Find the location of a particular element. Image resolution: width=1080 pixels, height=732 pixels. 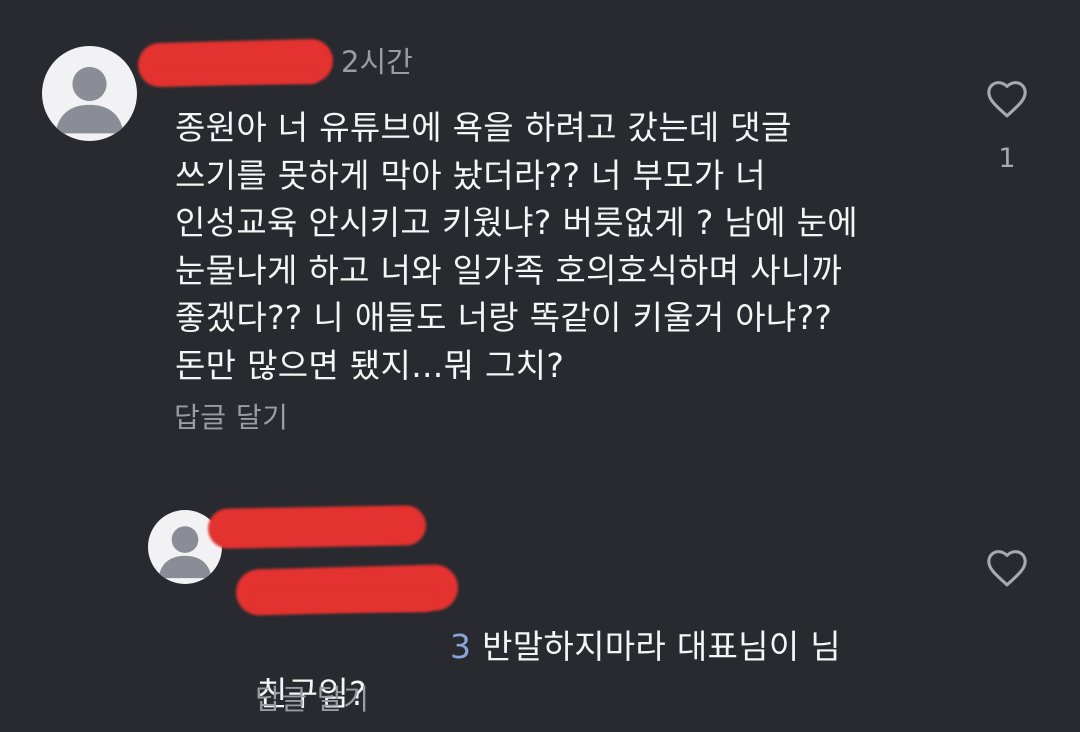

heart-outline-icon is located at coordinates (1007, 568).